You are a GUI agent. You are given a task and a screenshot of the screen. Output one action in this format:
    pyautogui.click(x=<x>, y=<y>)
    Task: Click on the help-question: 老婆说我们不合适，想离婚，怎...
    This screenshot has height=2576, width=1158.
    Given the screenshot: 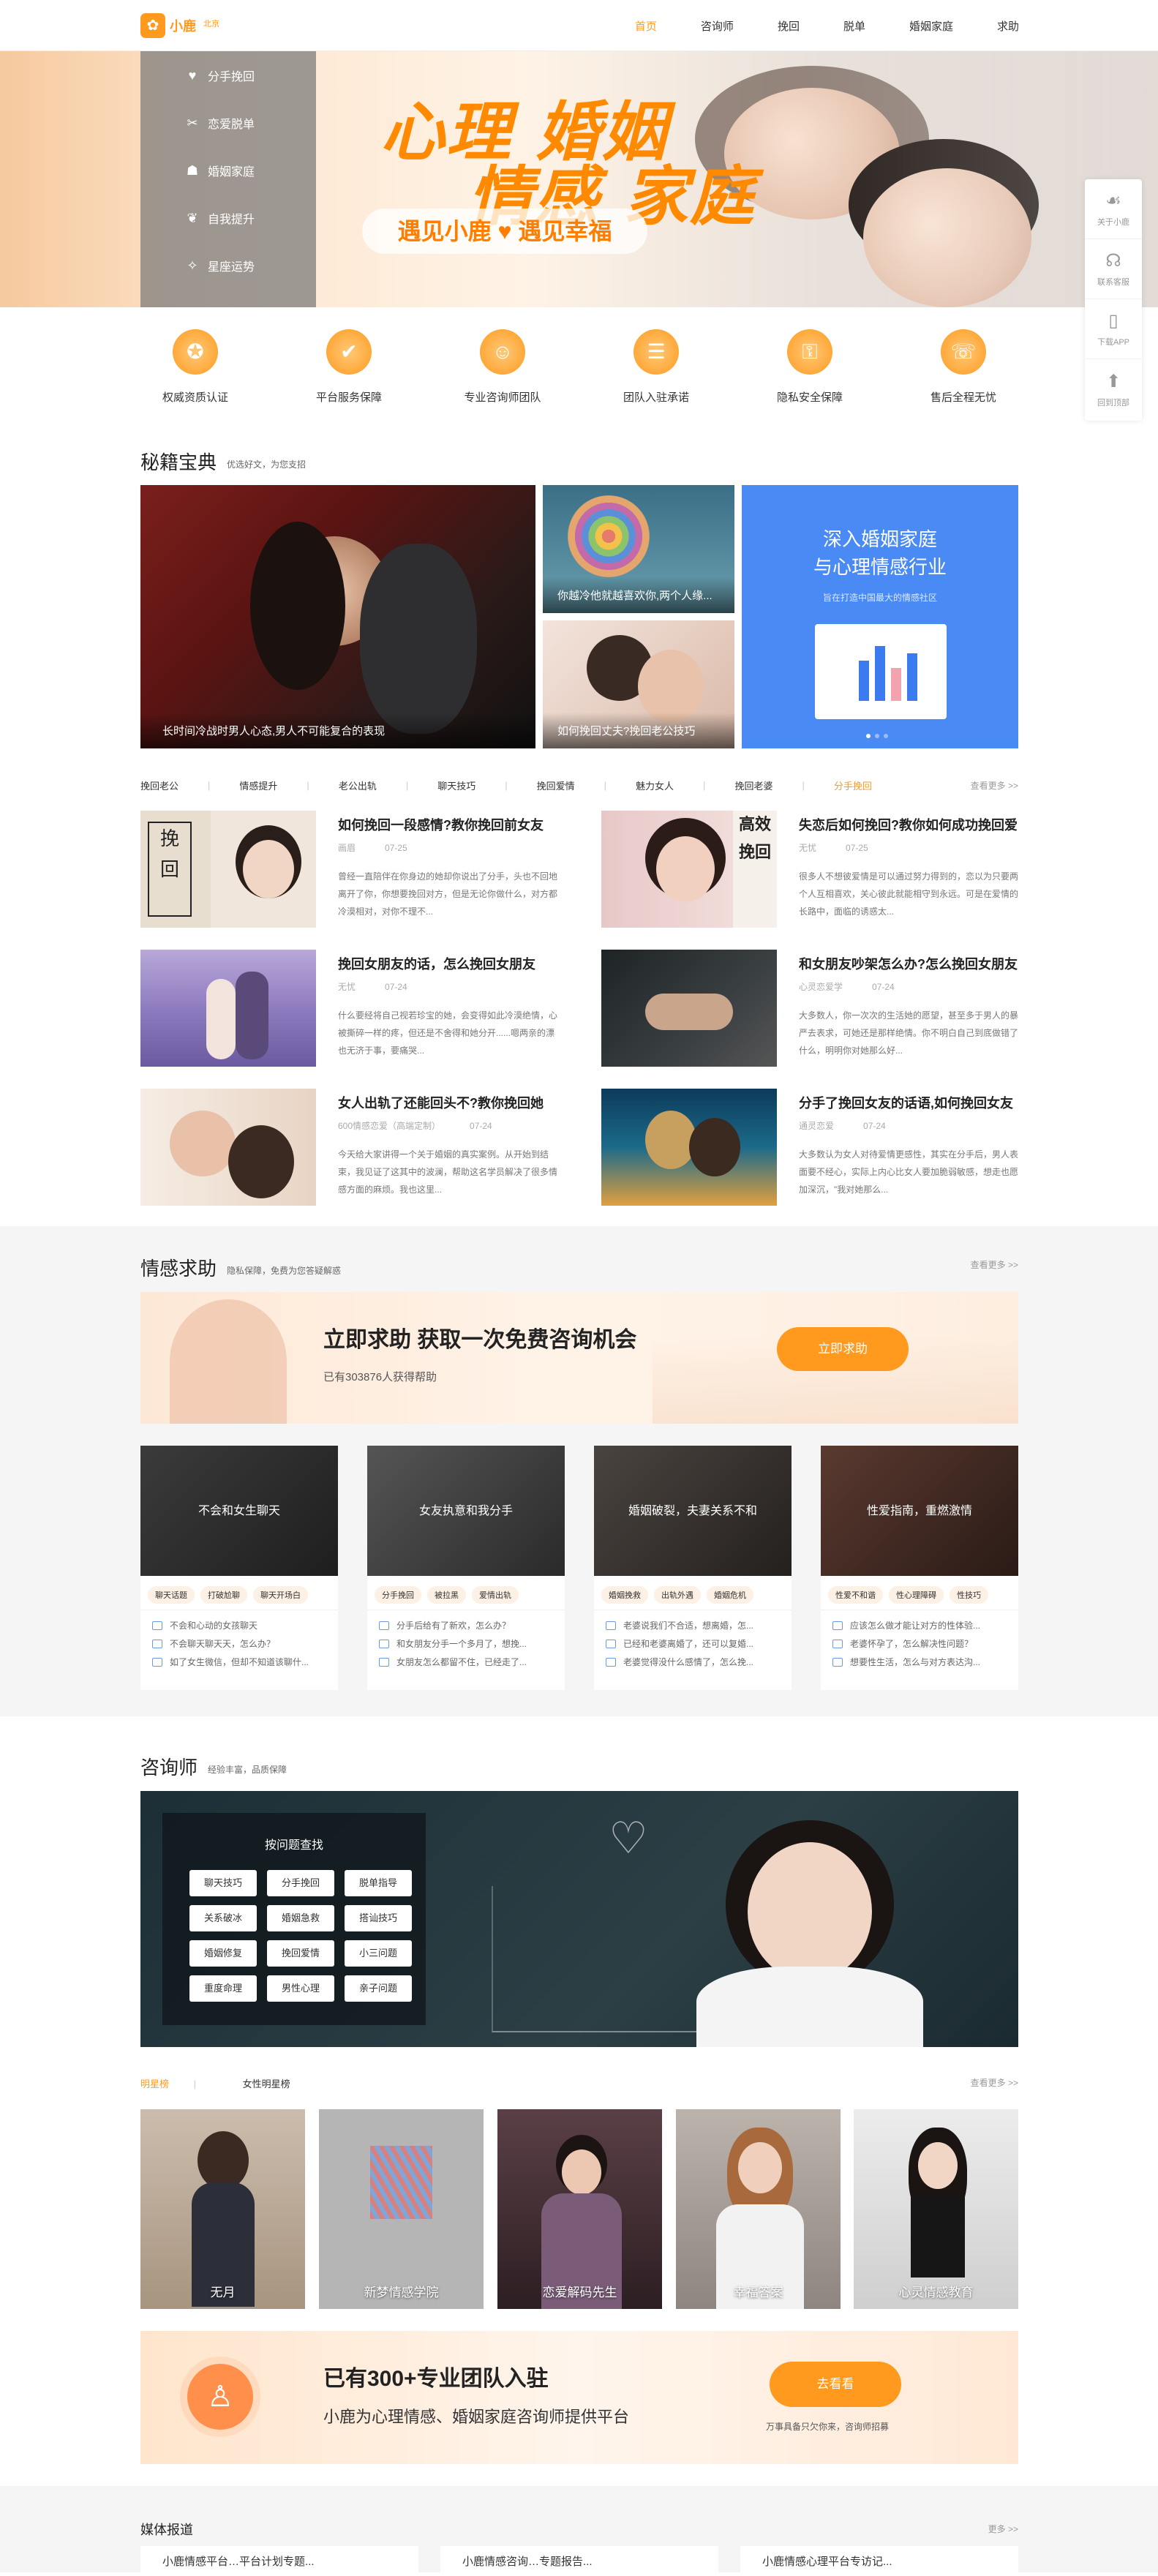 What is the action you would take?
    pyautogui.click(x=693, y=1625)
    